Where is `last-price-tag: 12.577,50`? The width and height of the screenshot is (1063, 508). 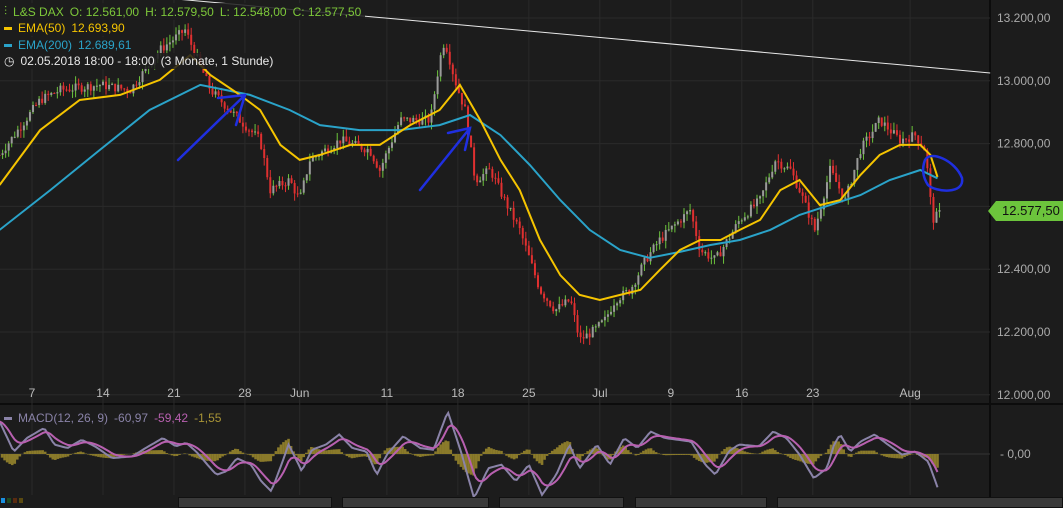 last-price-tag: 12.577,50 is located at coordinates (1025, 211).